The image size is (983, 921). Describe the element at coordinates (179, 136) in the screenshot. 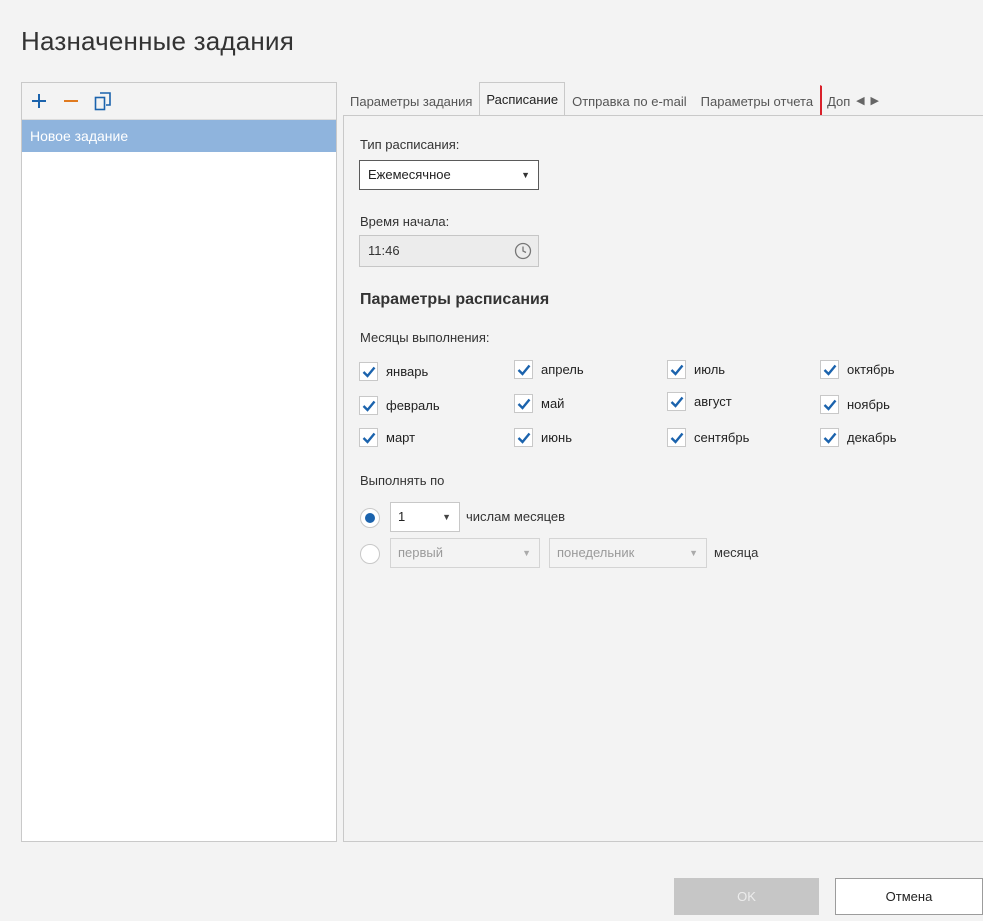

I see `task-list-item: Новое задание` at that location.